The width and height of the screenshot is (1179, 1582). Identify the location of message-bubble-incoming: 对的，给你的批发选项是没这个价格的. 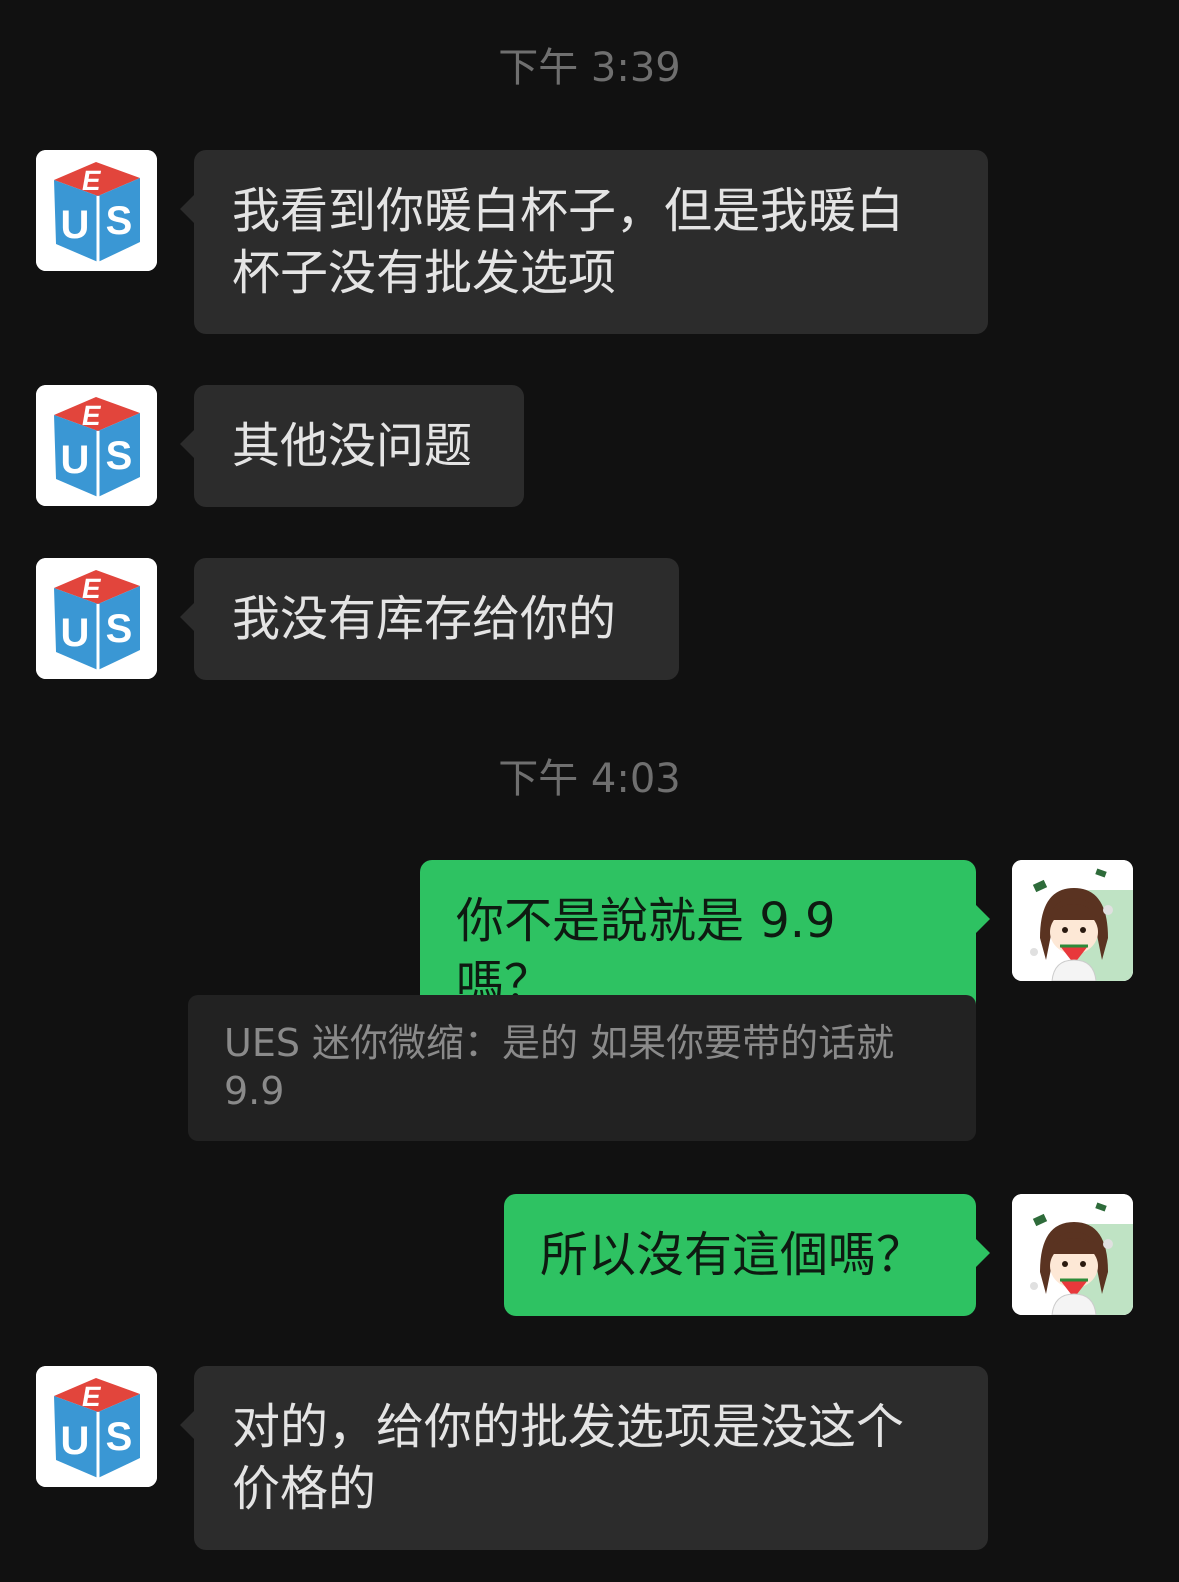
(584, 1458).